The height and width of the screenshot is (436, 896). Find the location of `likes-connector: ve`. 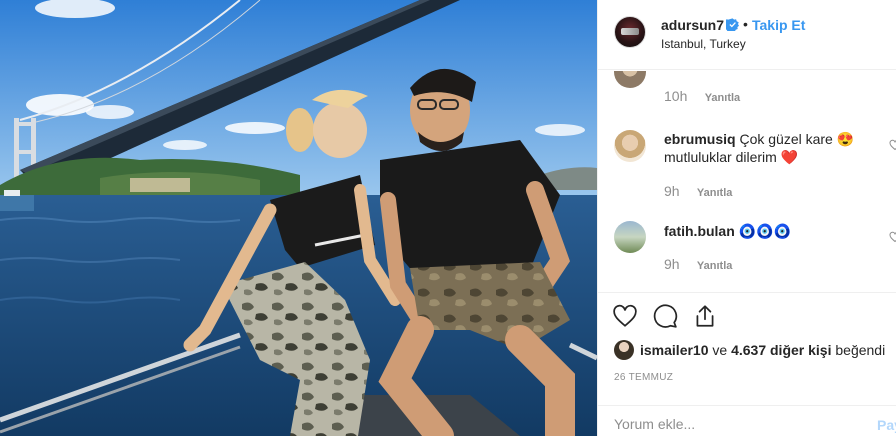

likes-connector: ve is located at coordinates (720, 350).